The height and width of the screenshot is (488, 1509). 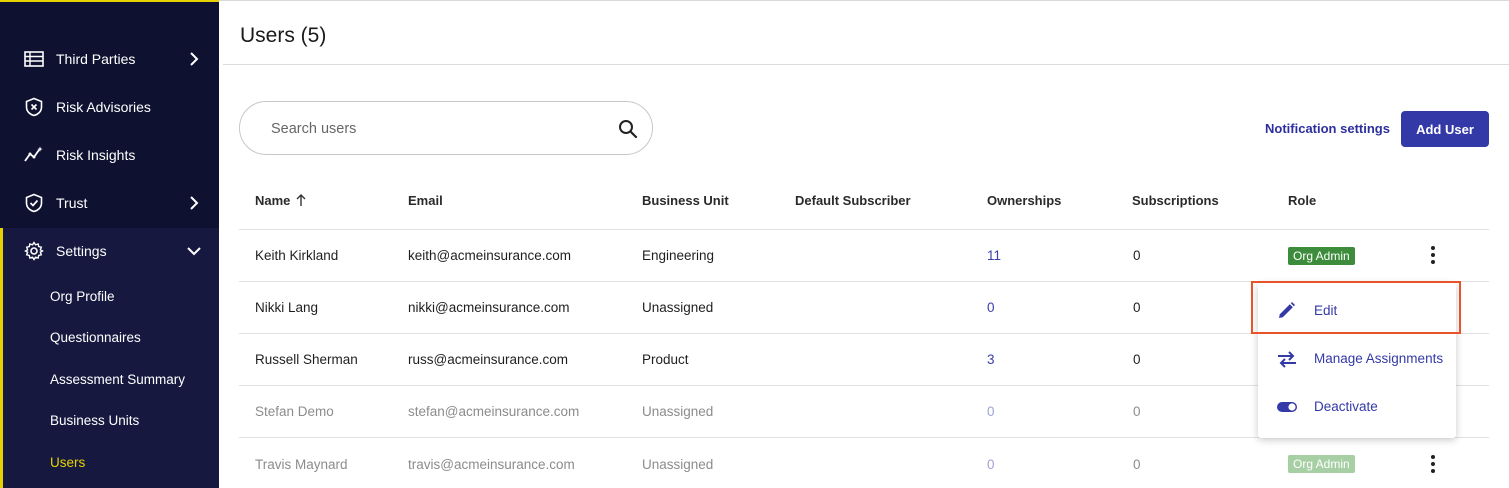 I want to click on sidebar-item-label: Third Parties, so click(x=96, y=59).